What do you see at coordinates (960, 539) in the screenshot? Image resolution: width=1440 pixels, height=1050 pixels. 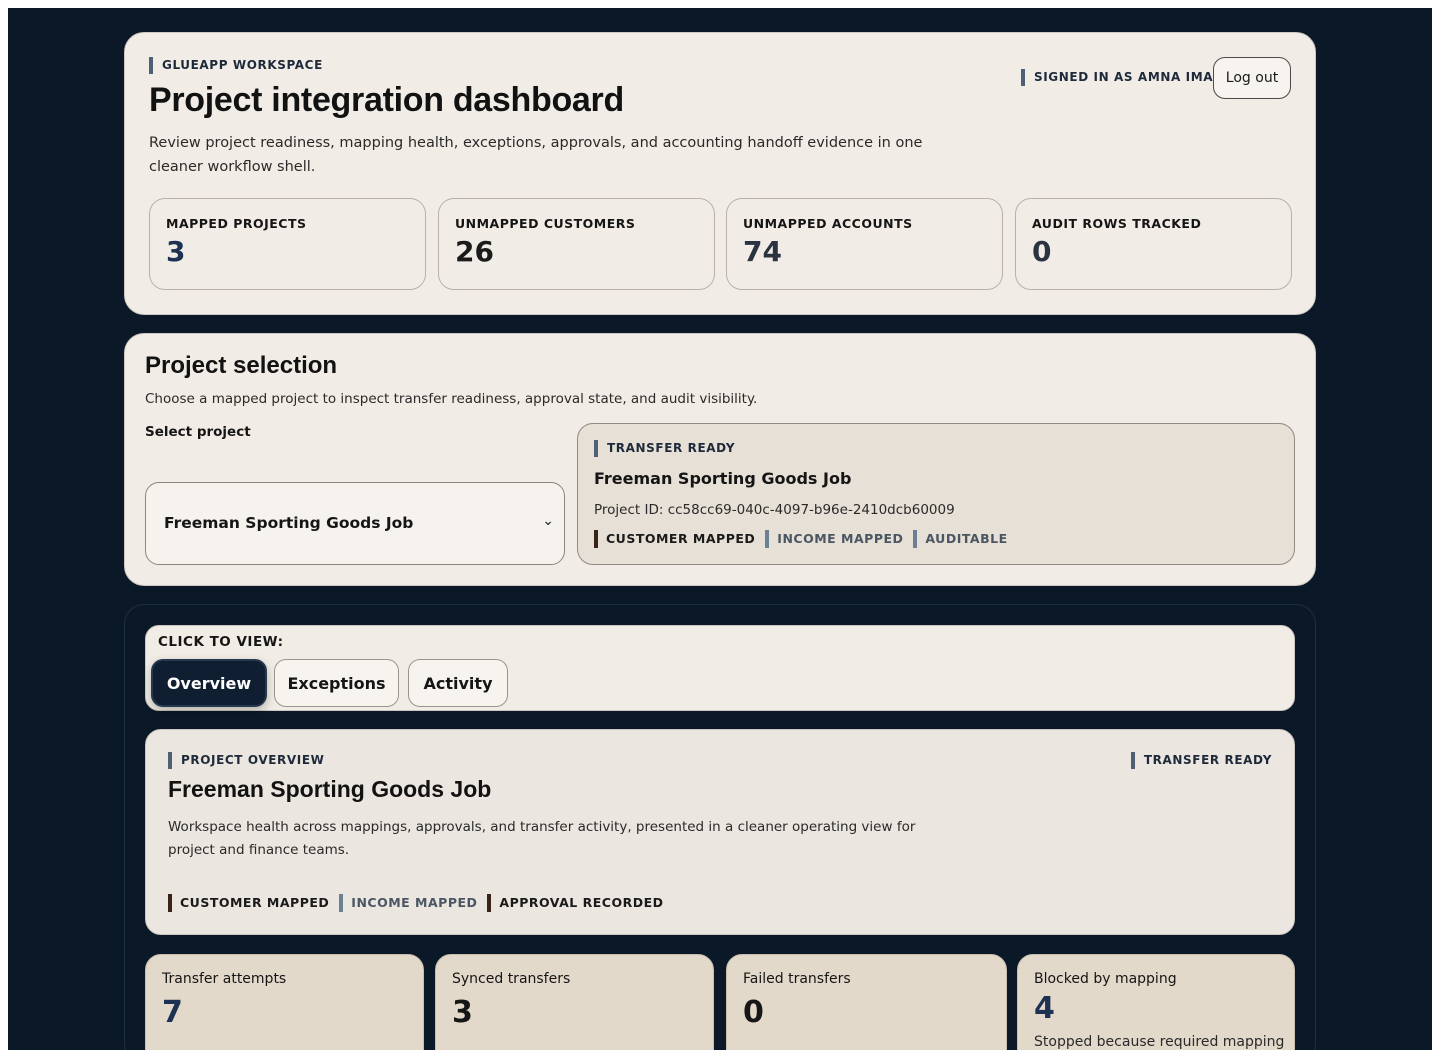 I see `tag-auditable: AUDITABLE` at bounding box center [960, 539].